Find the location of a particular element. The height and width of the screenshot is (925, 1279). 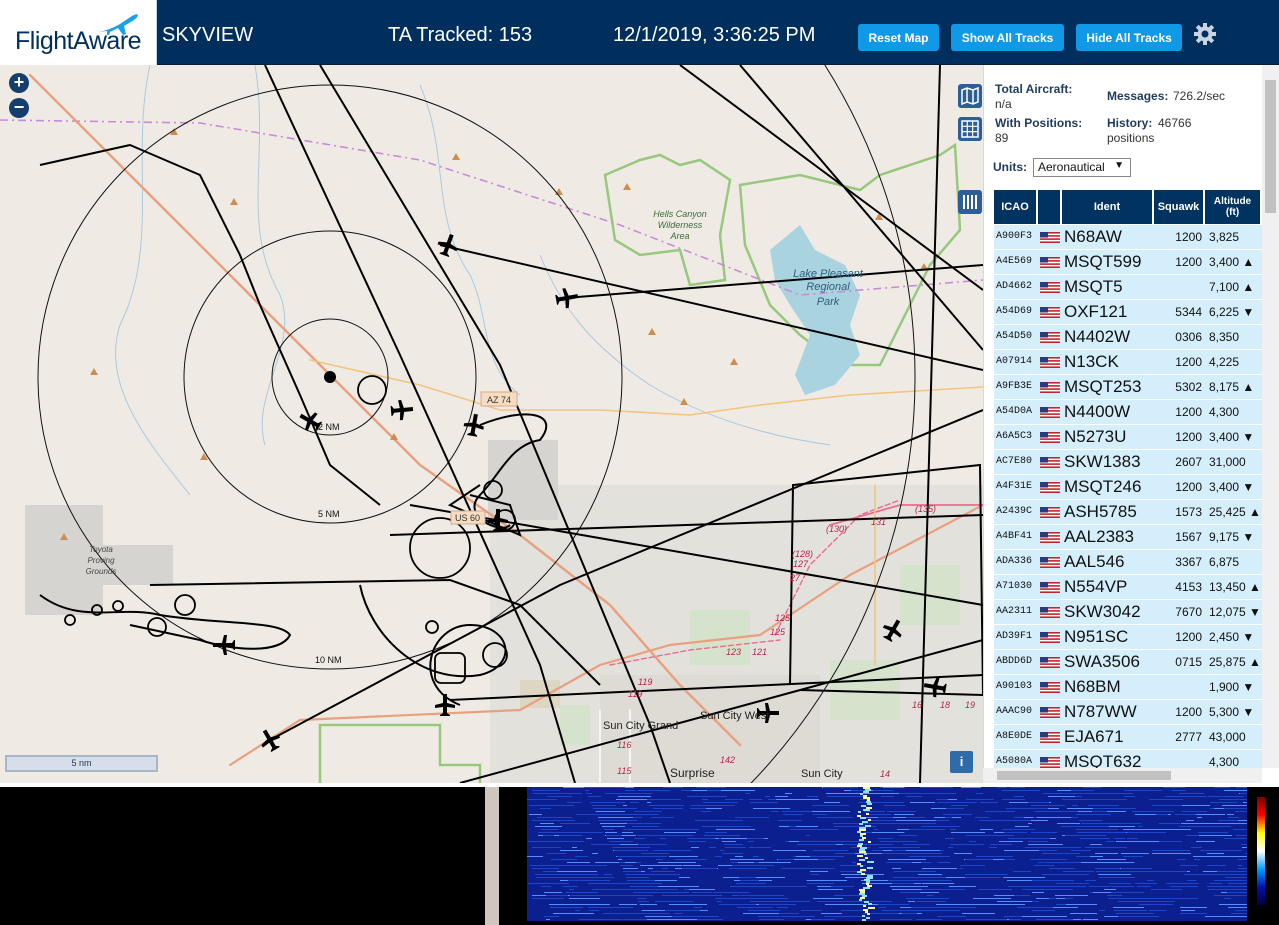

table-row: AD39F1 N951SC 1200 2,450 ▼ is located at coordinates (1128, 637).